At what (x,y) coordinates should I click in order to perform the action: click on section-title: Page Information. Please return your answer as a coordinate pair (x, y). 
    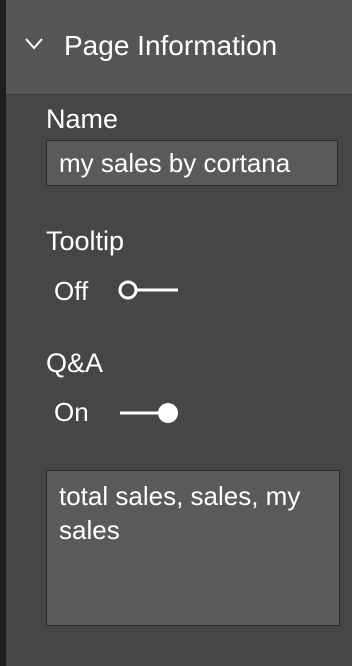
    Looking at the image, I should click on (171, 45).